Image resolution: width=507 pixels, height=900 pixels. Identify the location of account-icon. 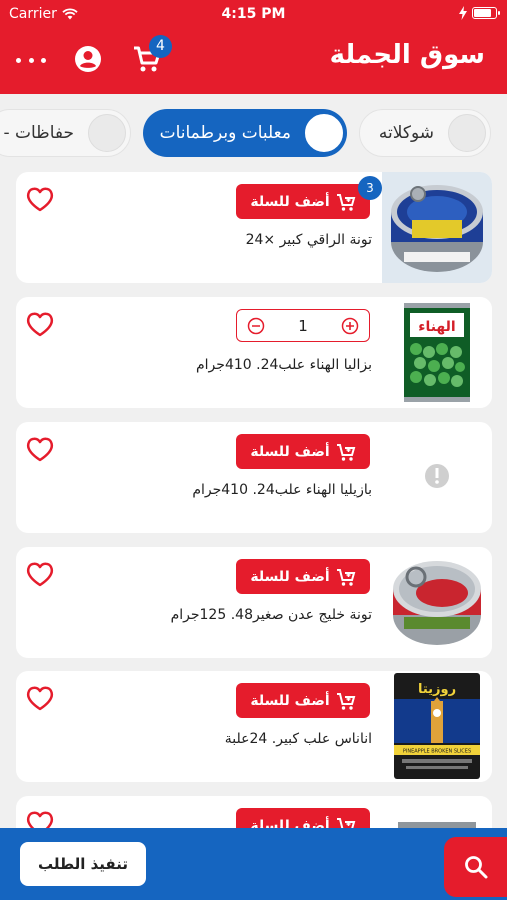
(88, 59).